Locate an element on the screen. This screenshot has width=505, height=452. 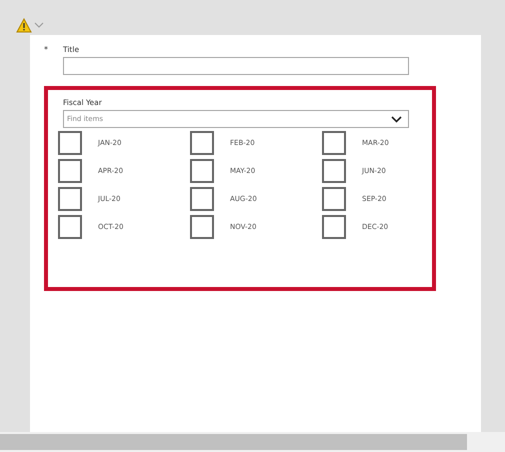
horizontal-scrollbar is located at coordinates (252, 442).